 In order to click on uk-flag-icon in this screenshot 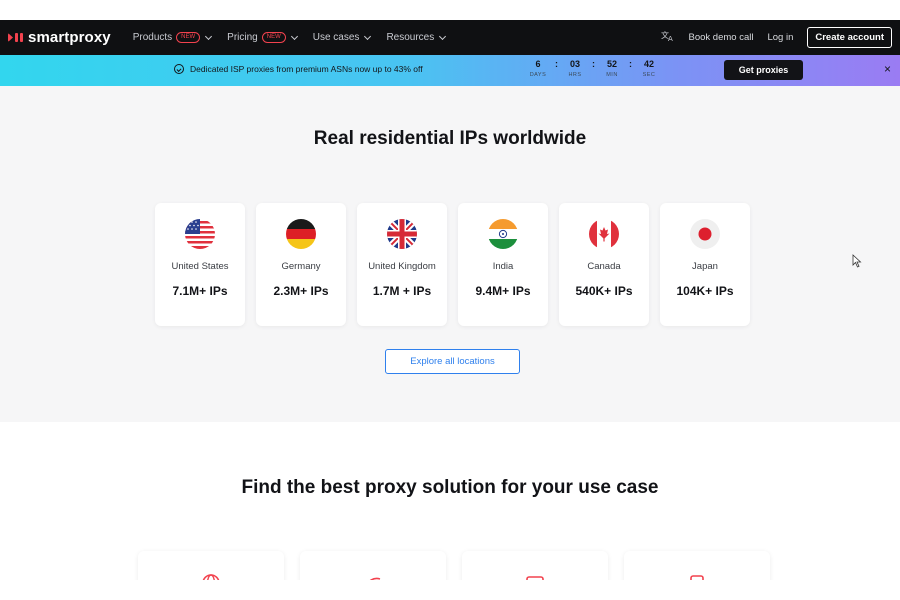, I will do `click(402, 234)`.